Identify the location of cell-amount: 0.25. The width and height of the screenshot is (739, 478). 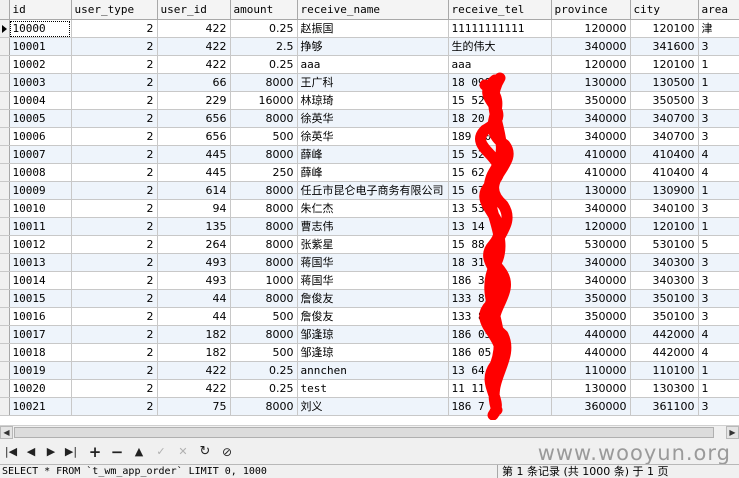
(264, 28).